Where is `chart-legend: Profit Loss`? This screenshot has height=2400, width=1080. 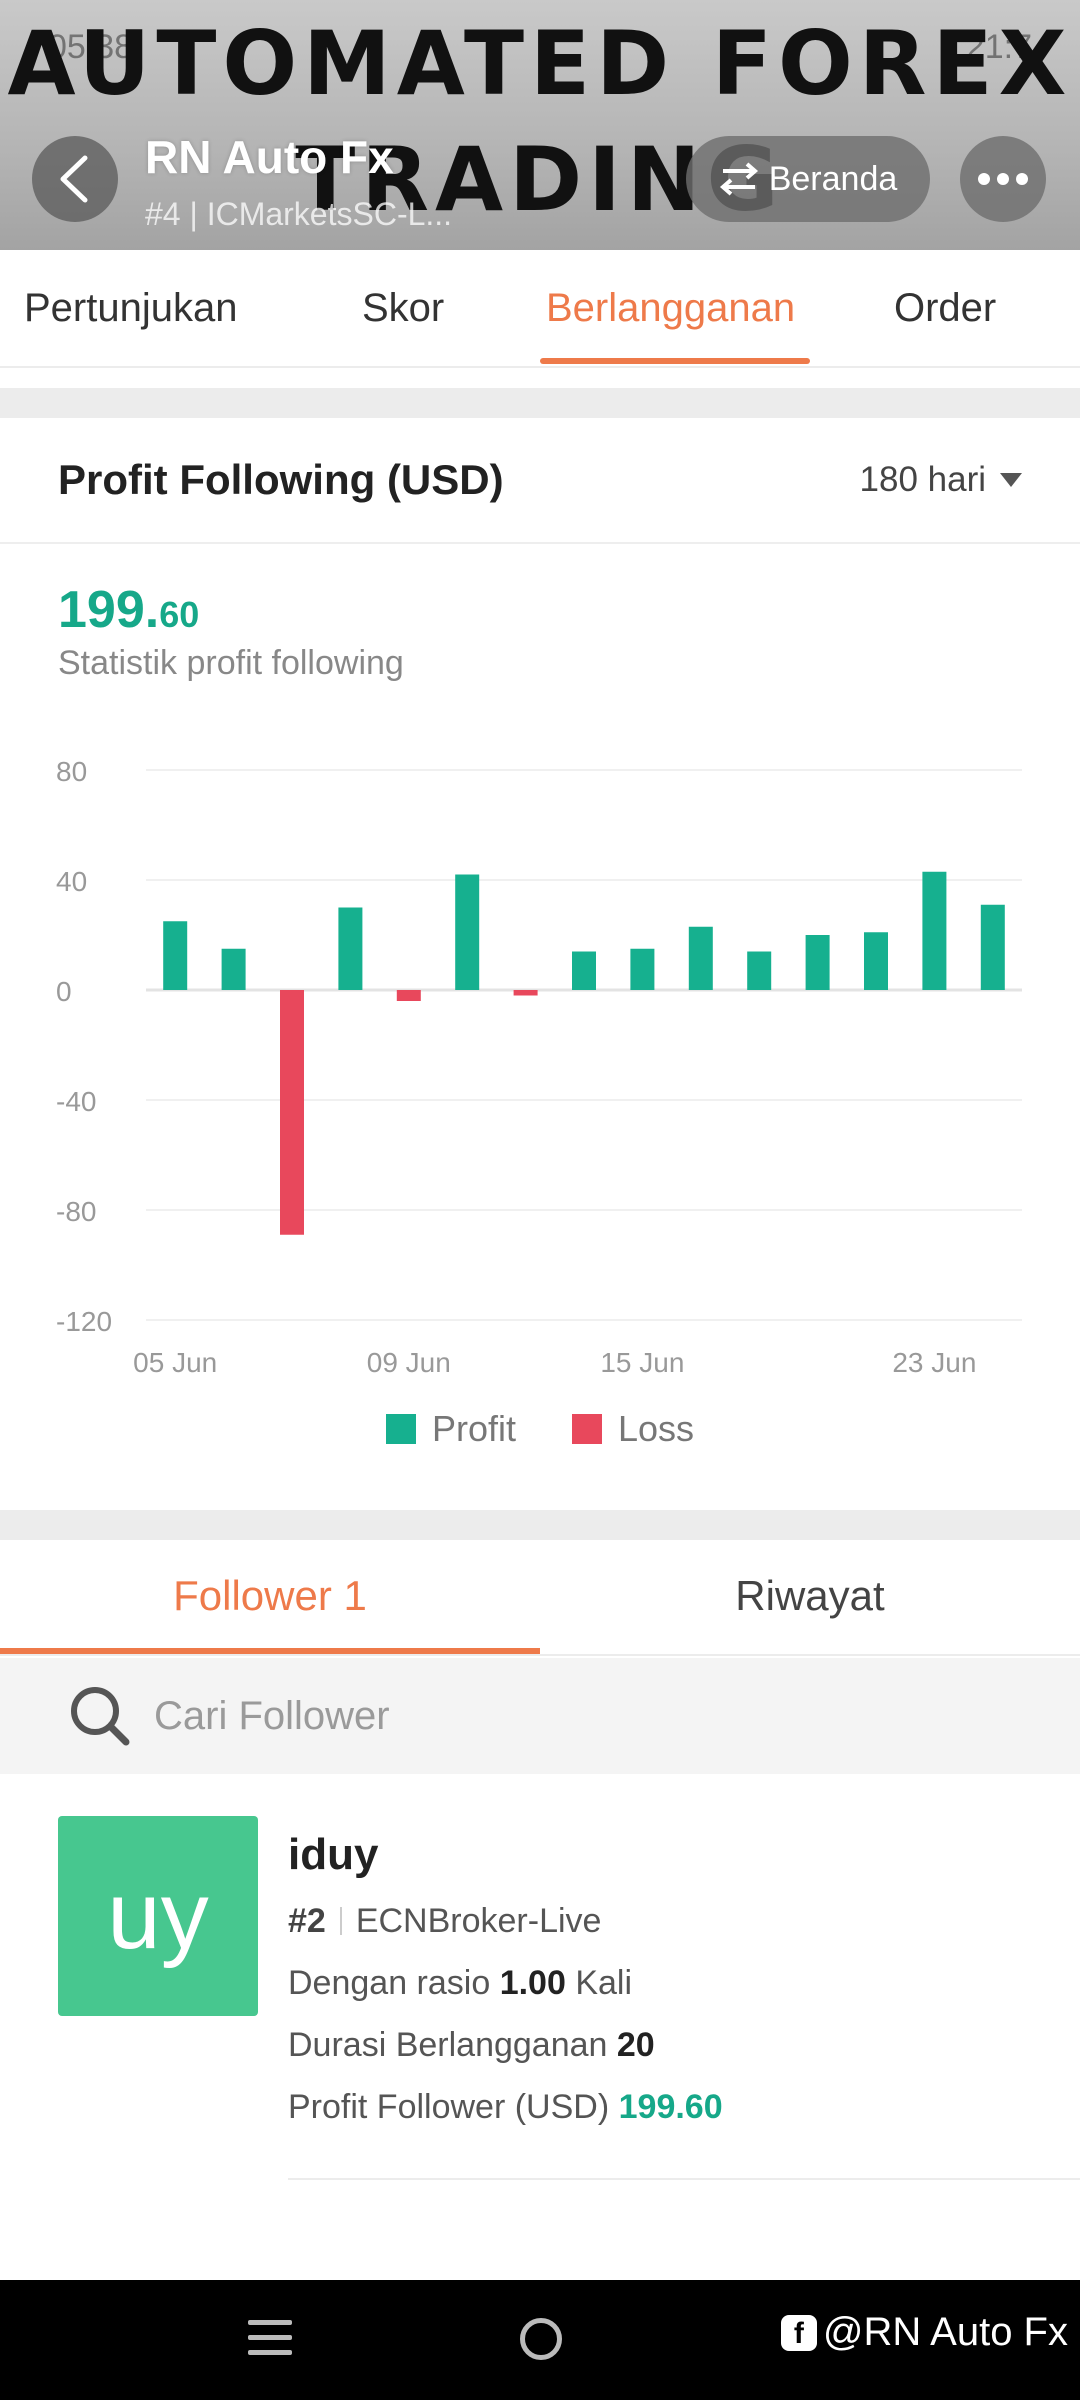 chart-legend: Profit Loss is located at coordinates (540, 1429).